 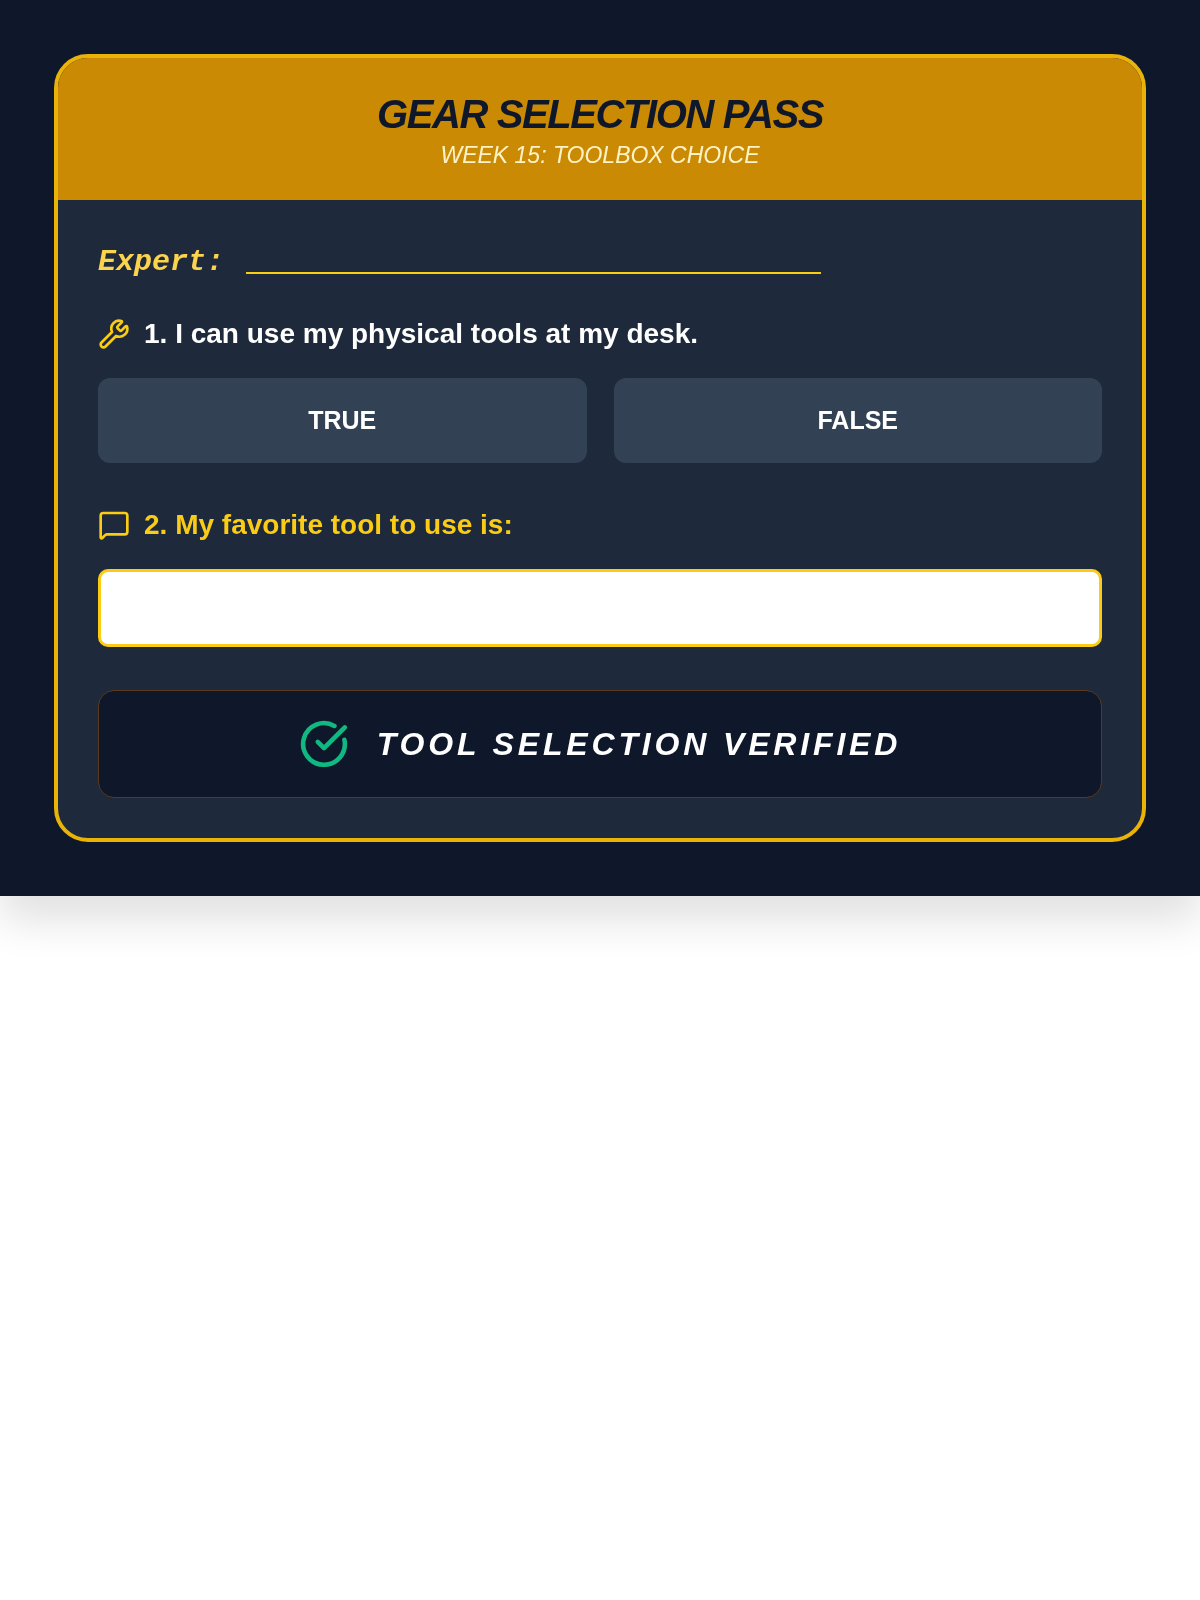 I want to click on answer-button: FALSE, so click(x=857, y=420).